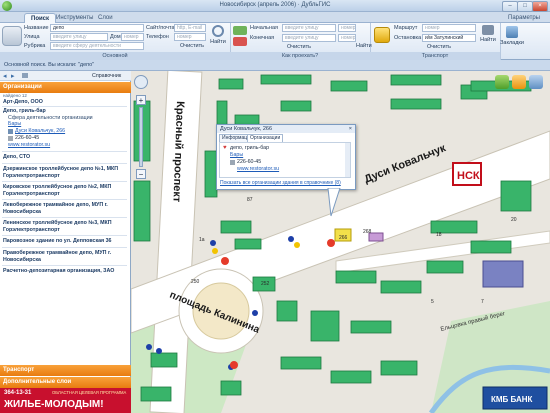  I want to click on ribbon-tabs: Поиск Инструменты Слои Параметры, so click(275, 18).